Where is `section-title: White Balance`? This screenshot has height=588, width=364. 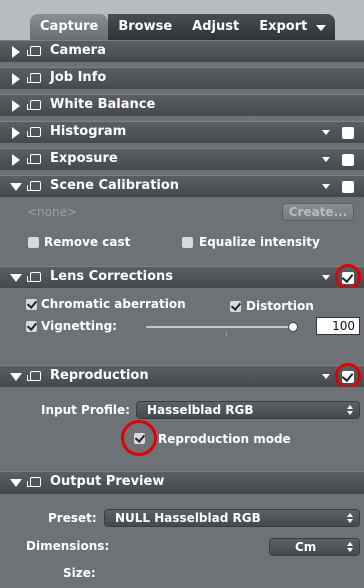
section-title: White Balance is located at coordinates (103, 104).